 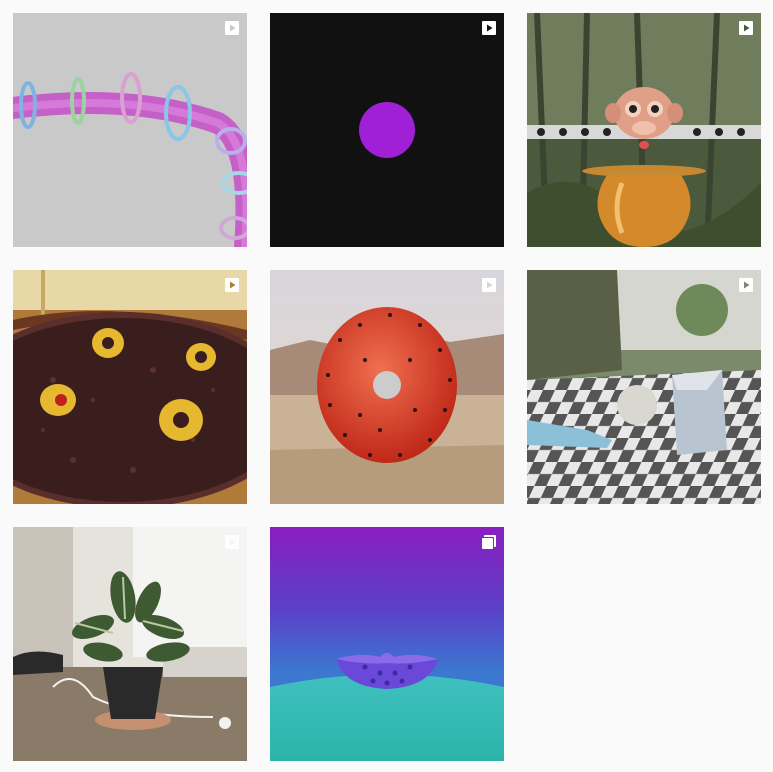 I want to click on post-thumbnail-potted-plant, so click(x=130, y=644).